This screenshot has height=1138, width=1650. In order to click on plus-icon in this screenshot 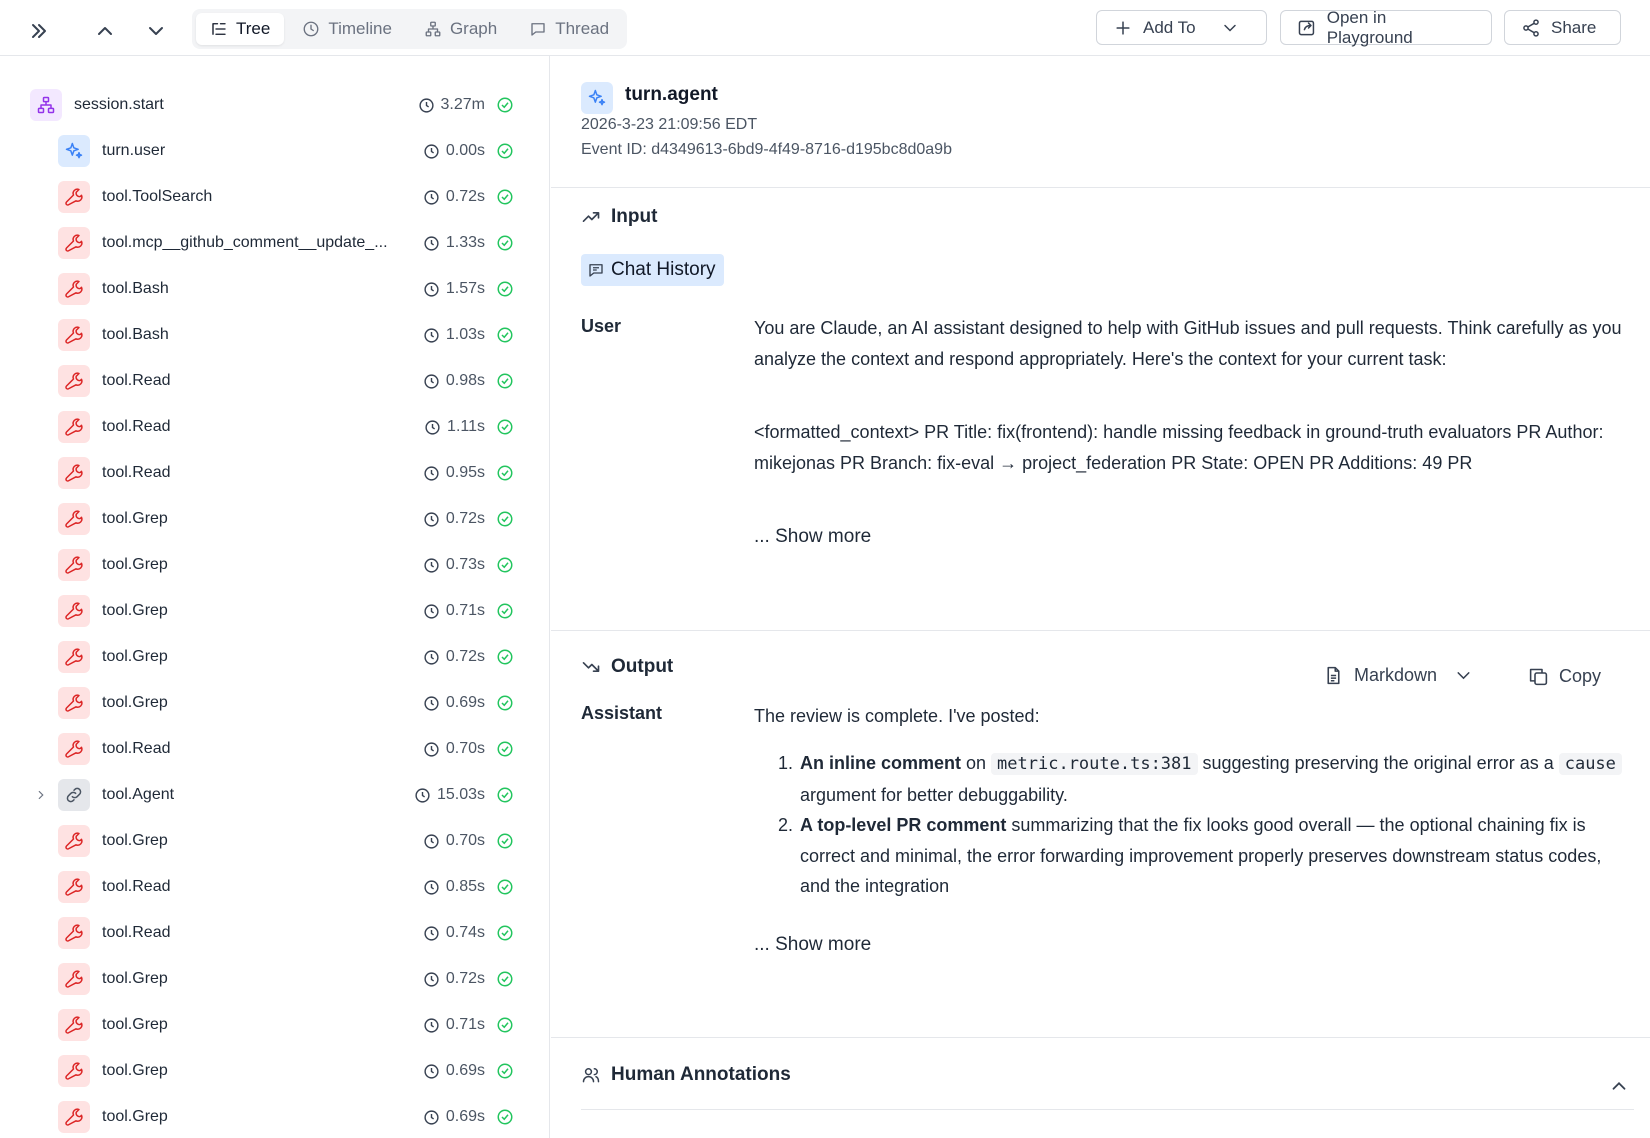, I will do `click(1123, 27)`.